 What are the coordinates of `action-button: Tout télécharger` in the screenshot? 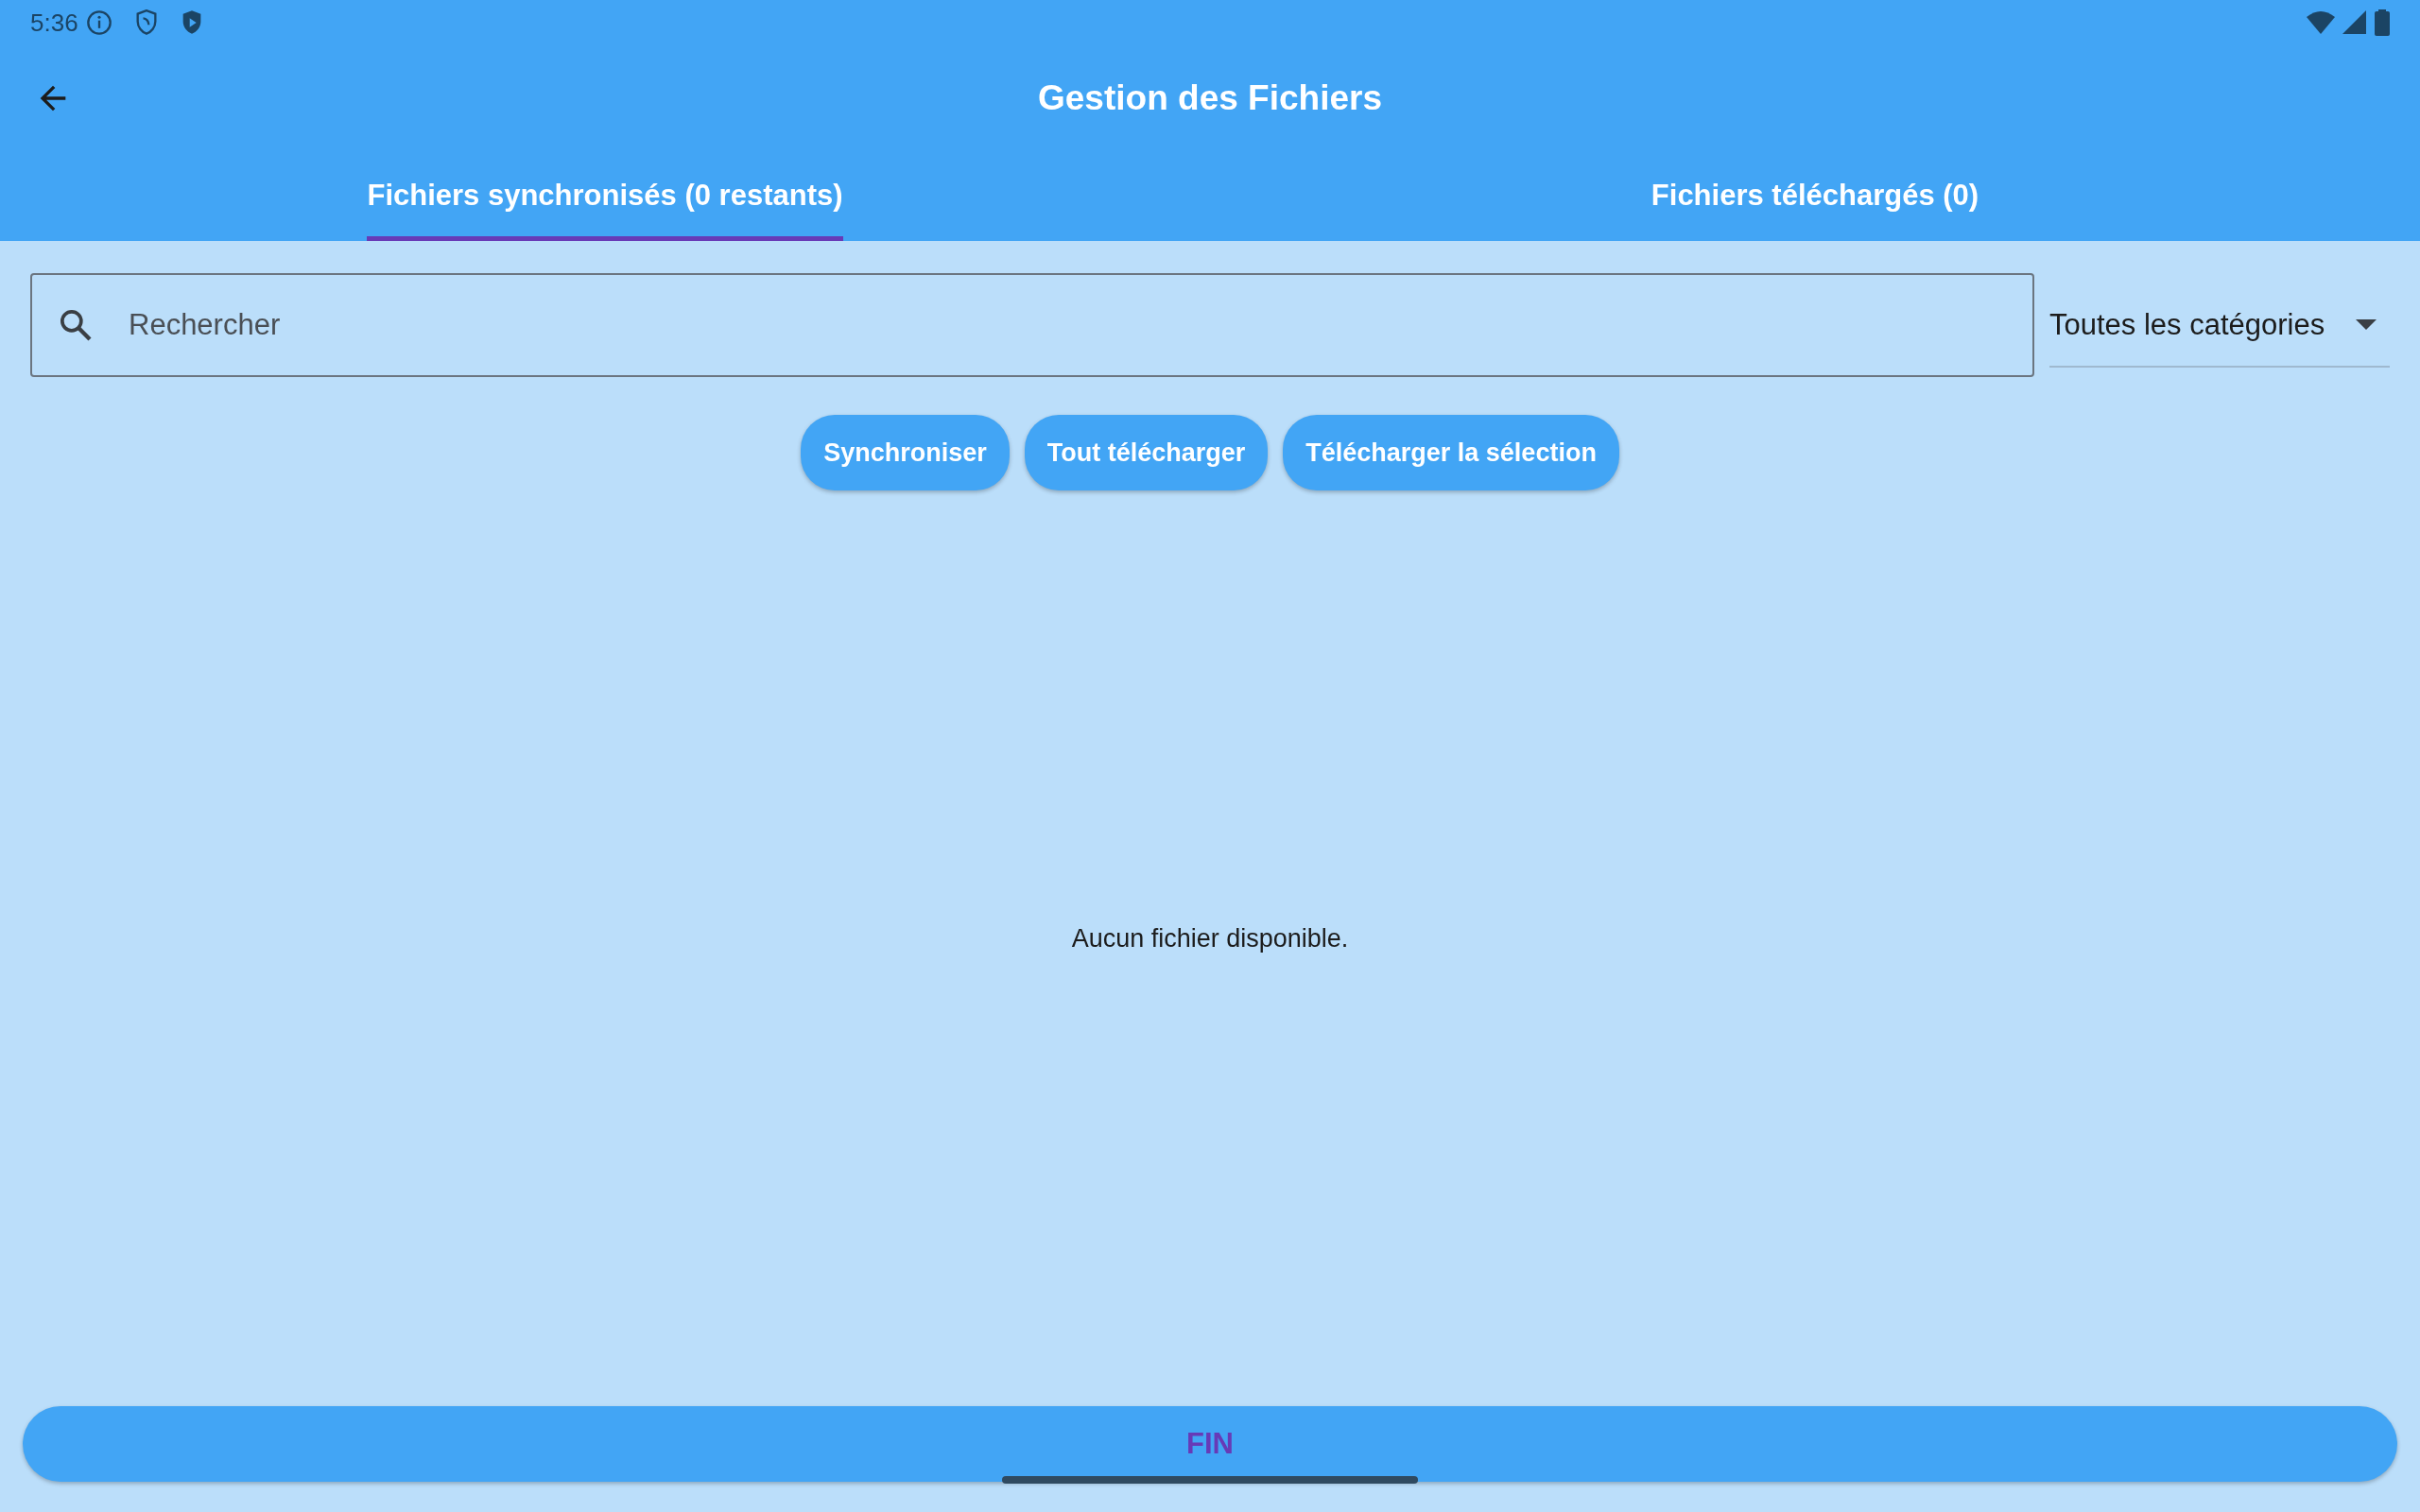 It's located at (1146, 452).